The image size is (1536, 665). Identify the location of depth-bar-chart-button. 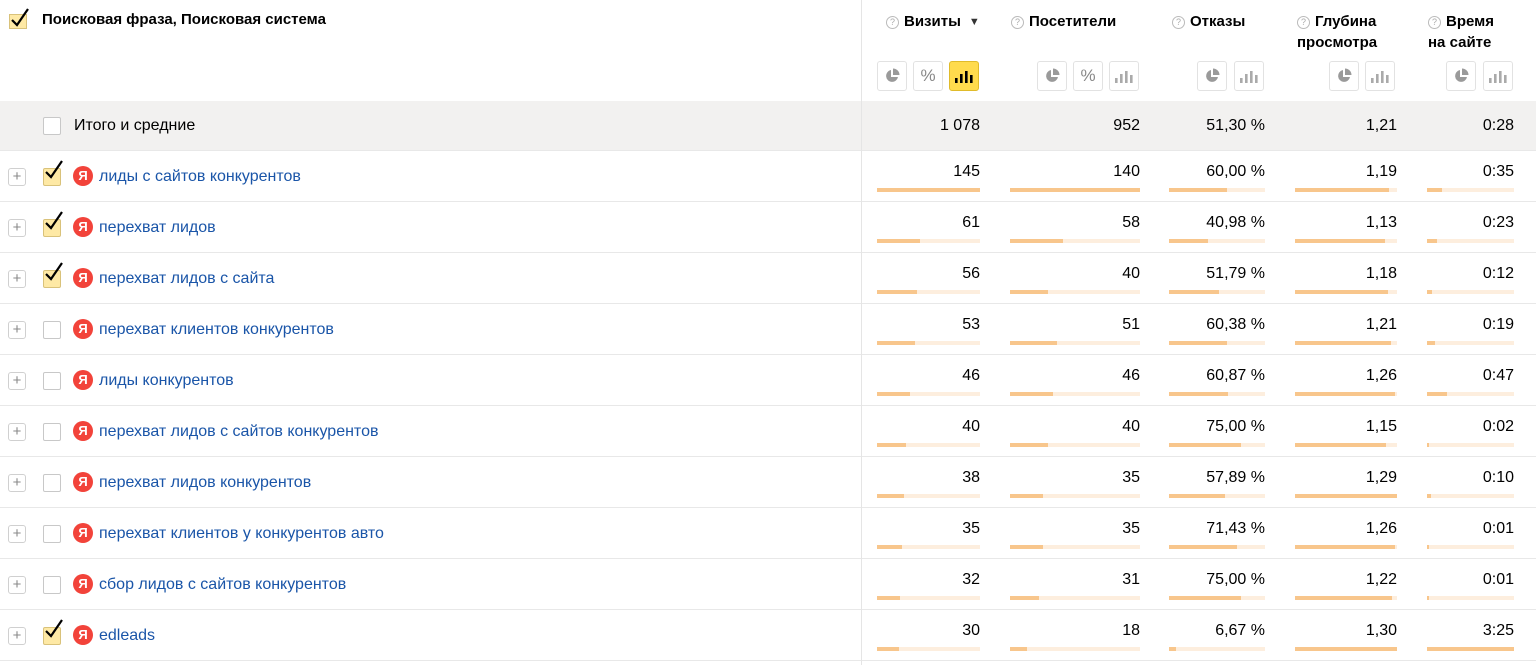
(1380, 76).